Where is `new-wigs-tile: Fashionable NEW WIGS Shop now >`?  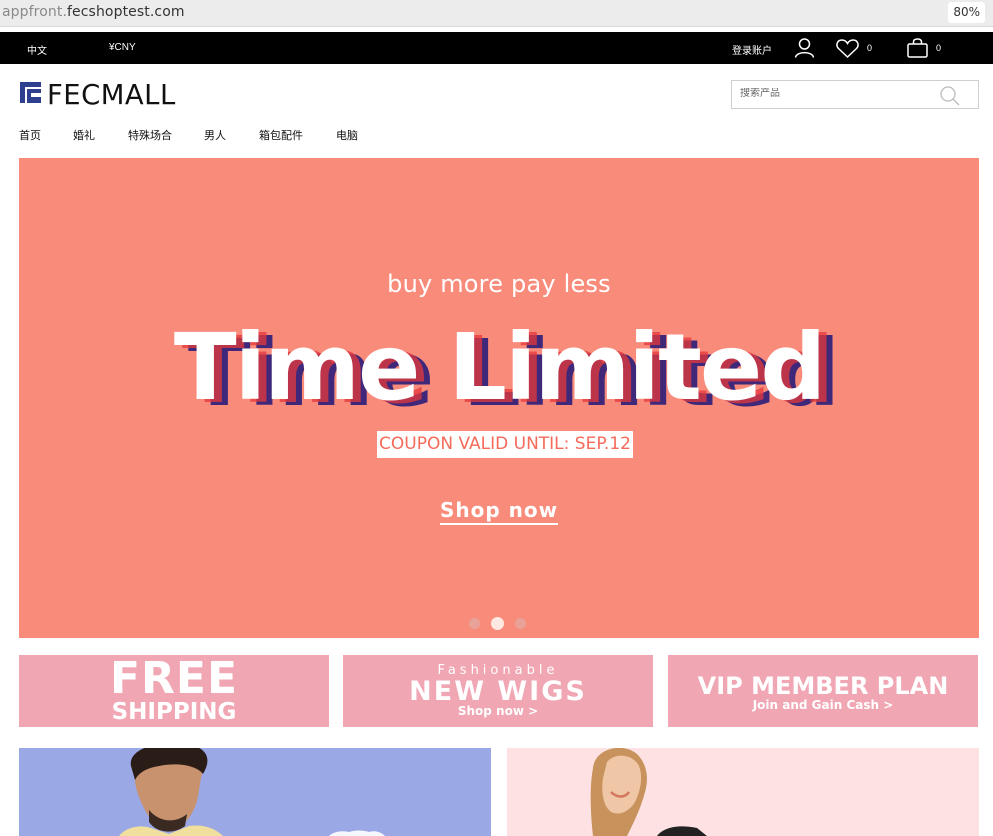 new-wigs-tile: Fashionable NEW WIGS Shop now > is located at coordinates (498, 691).